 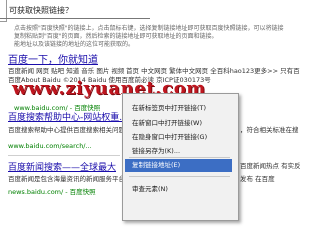 What do you see at coordinates (167, 122) in the screenshot?
I see `menu-item-open-new-window: 在新窗口中打开链接(W)` at bounding box center [167, 122].